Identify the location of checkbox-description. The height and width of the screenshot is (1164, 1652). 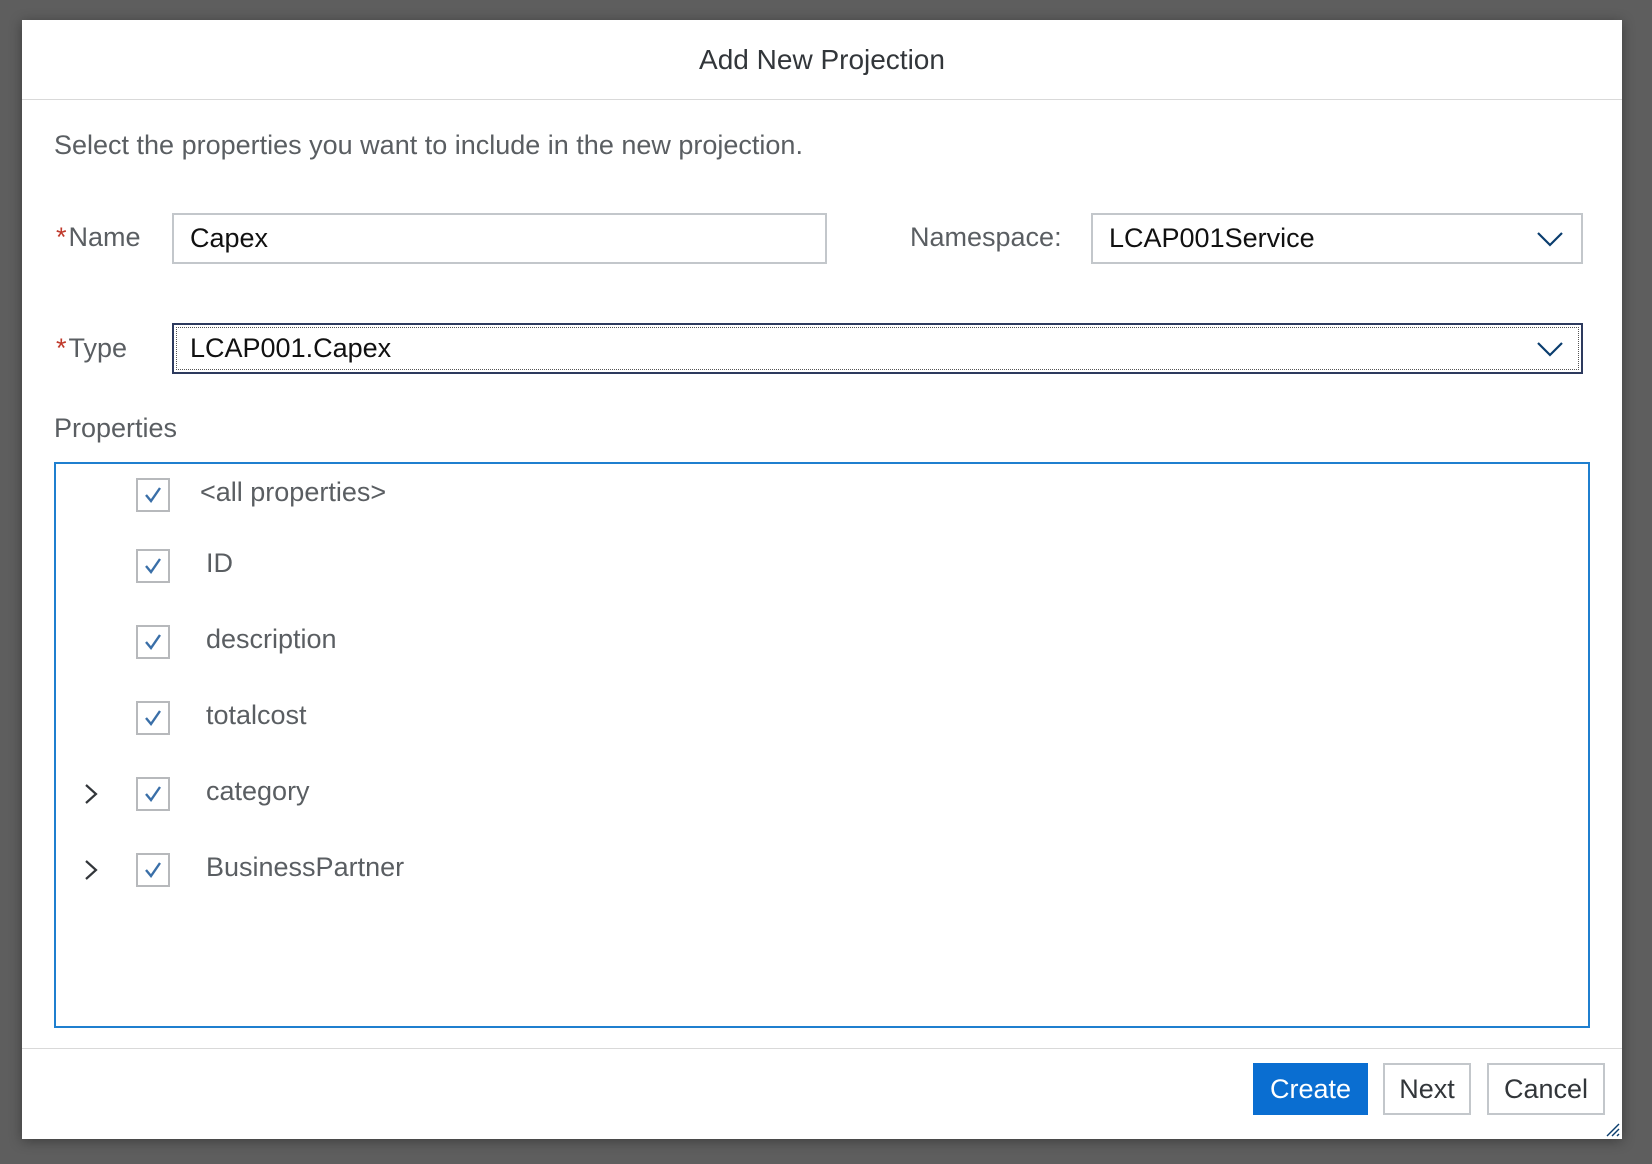
(153, 642).